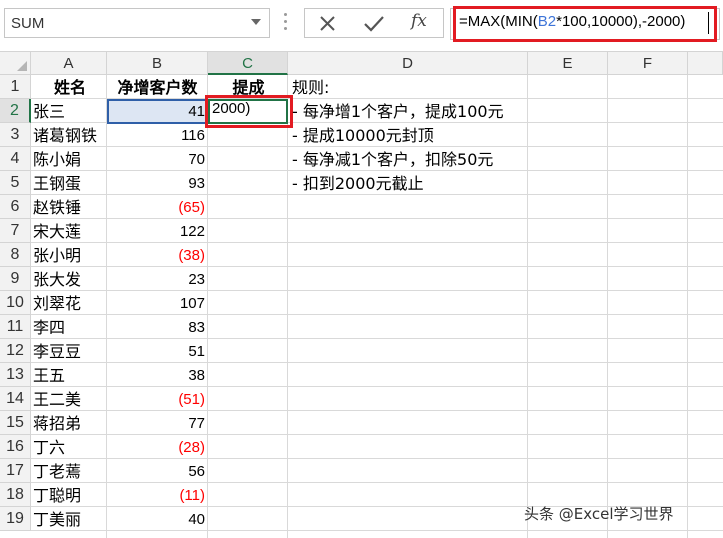 The width and height of the screenshot is (723, 538). Describe the element at coordinates (70, 400) in the screenshot. I see `cell-name: 王二美` at that location.